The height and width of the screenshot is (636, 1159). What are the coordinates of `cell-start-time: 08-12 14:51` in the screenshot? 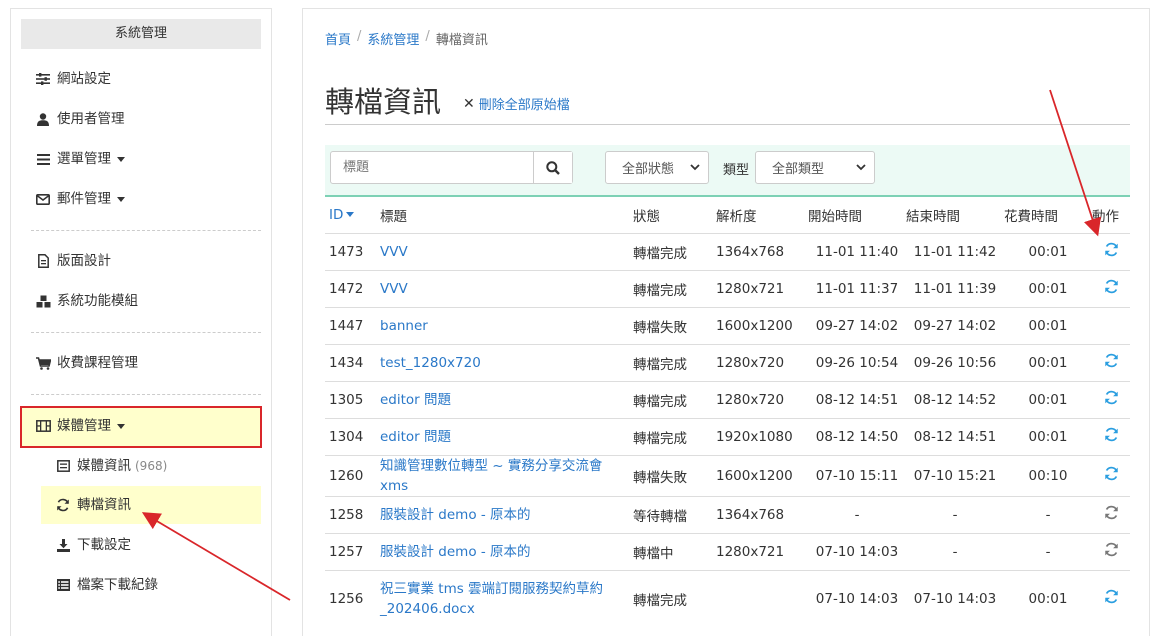 It's located at (857, 400).